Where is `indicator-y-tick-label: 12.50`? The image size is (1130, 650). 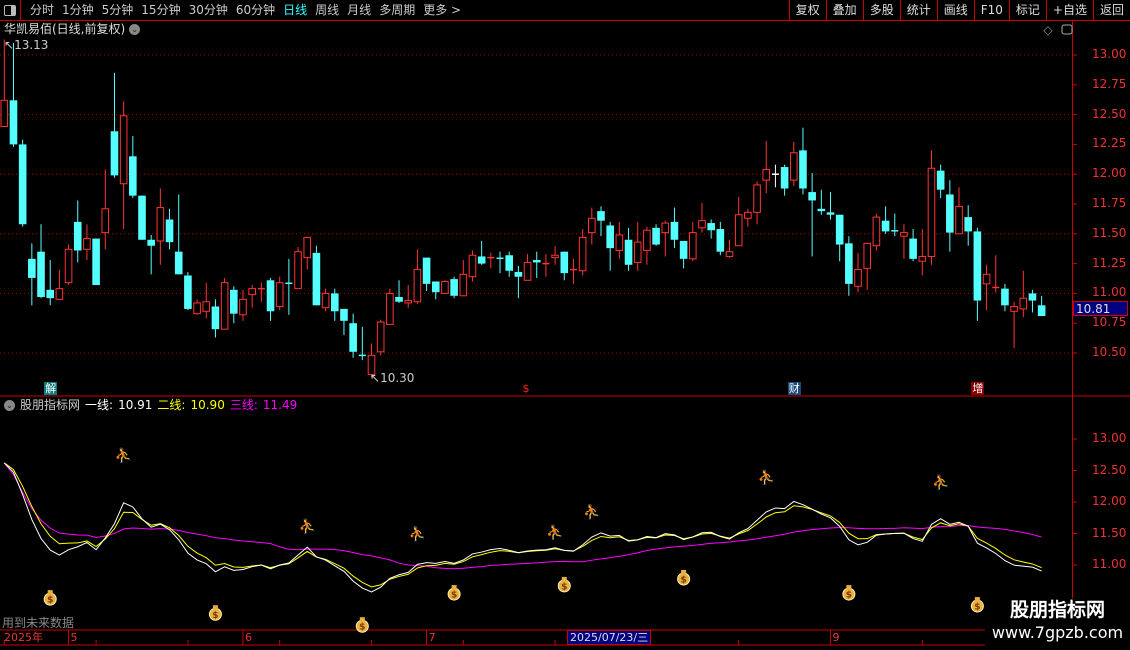
indicator-y-tick-label: 12.50 is located at coordinates (1109, 469).